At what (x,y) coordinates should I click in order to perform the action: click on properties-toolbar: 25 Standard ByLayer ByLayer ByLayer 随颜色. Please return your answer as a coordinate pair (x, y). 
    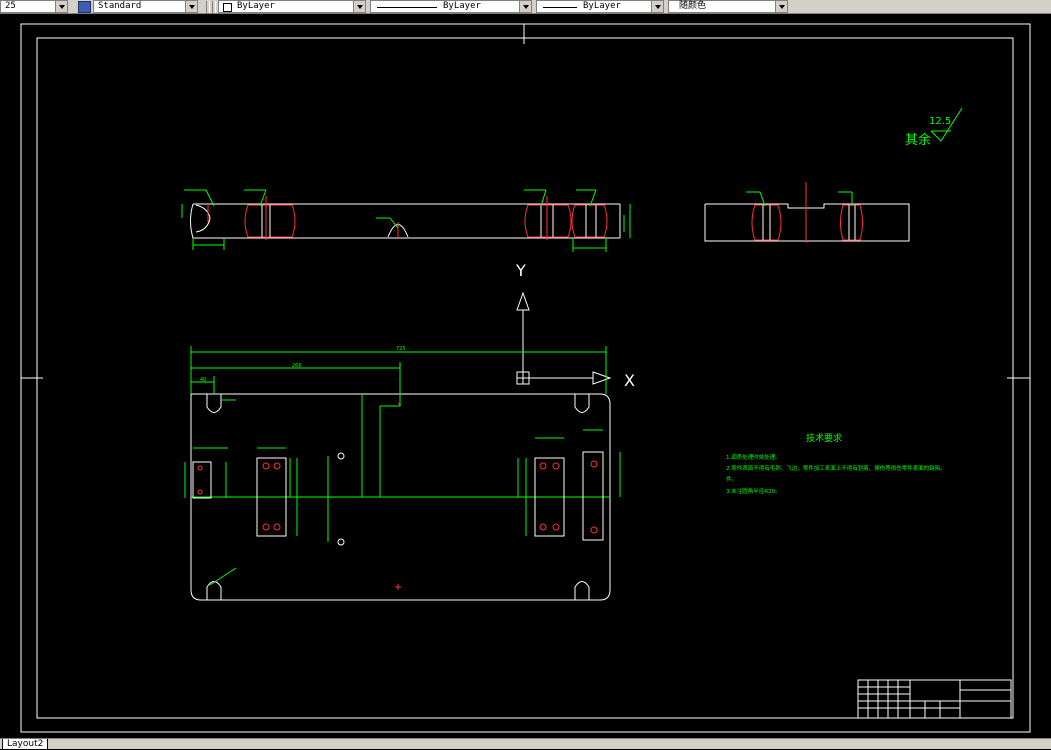
    Looking at the image, I should click on (525, 7).